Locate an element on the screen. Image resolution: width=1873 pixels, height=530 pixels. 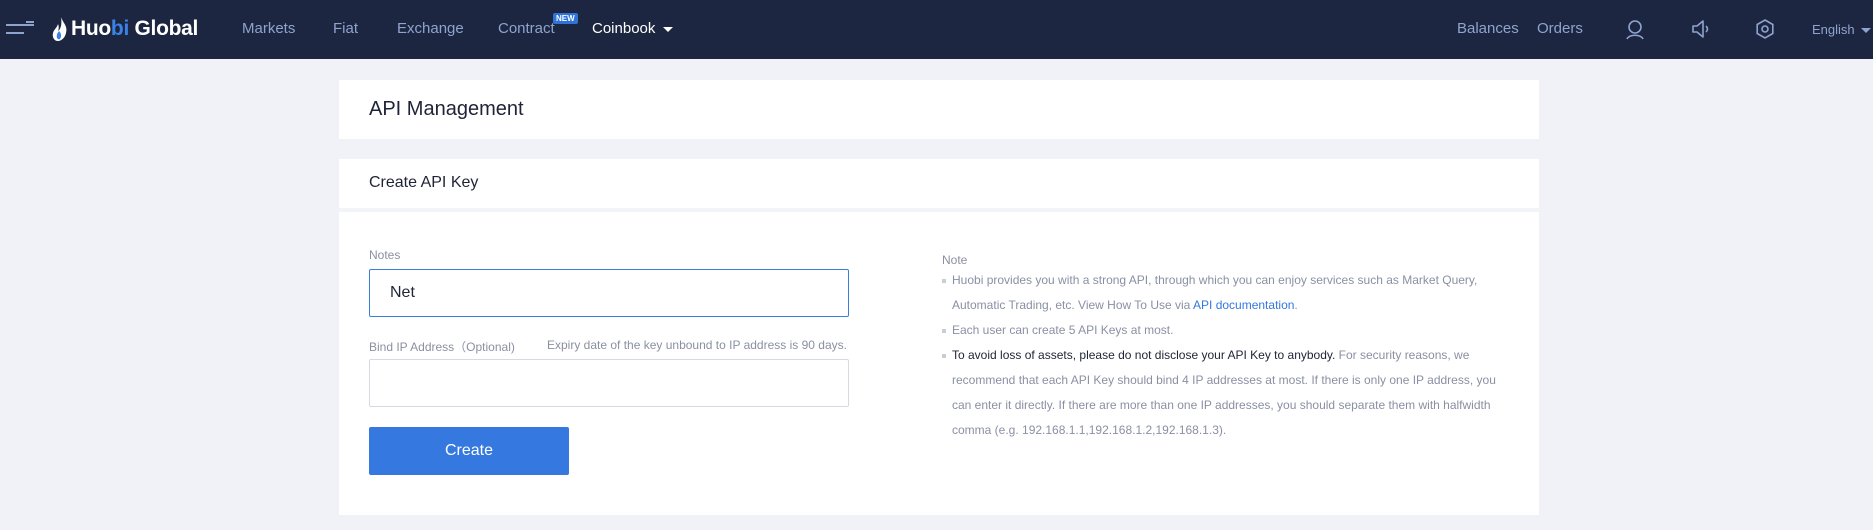
note-item-api-end: . is located at coordinates (1296, 305).